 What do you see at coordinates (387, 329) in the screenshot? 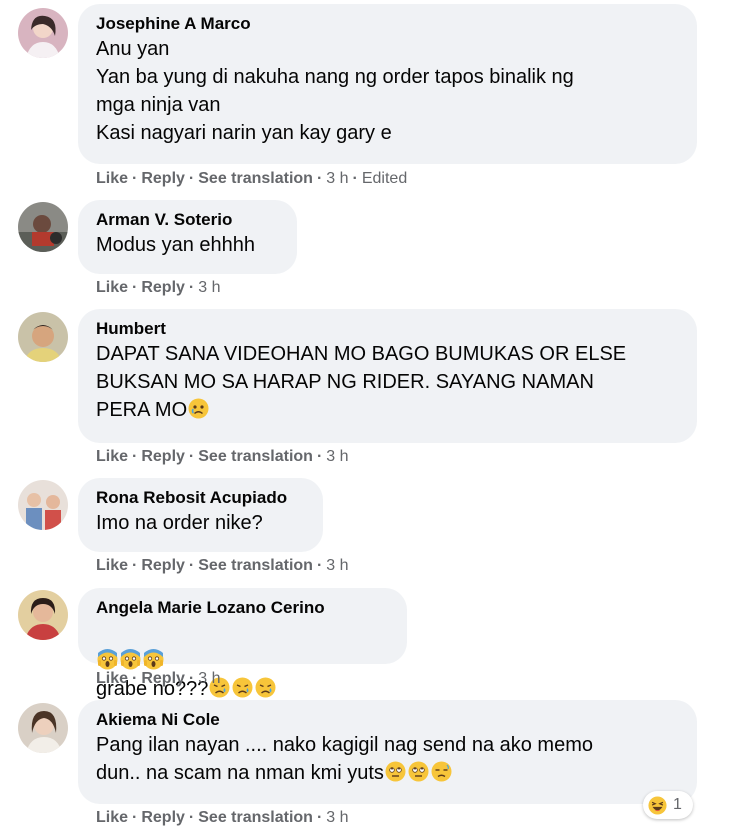
I see `comment-author: Humbert` at bounding box center [387, 329].